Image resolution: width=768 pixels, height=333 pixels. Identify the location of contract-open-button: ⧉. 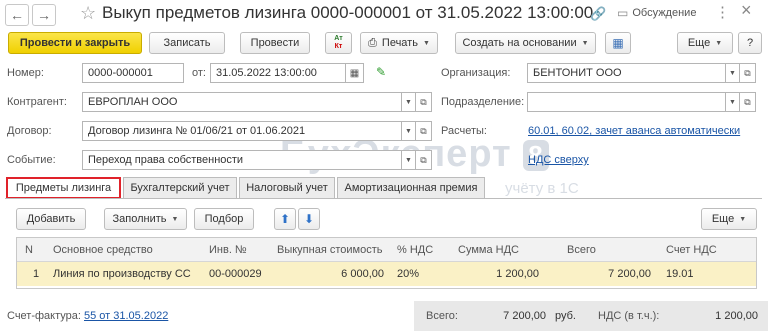
(424, 131).